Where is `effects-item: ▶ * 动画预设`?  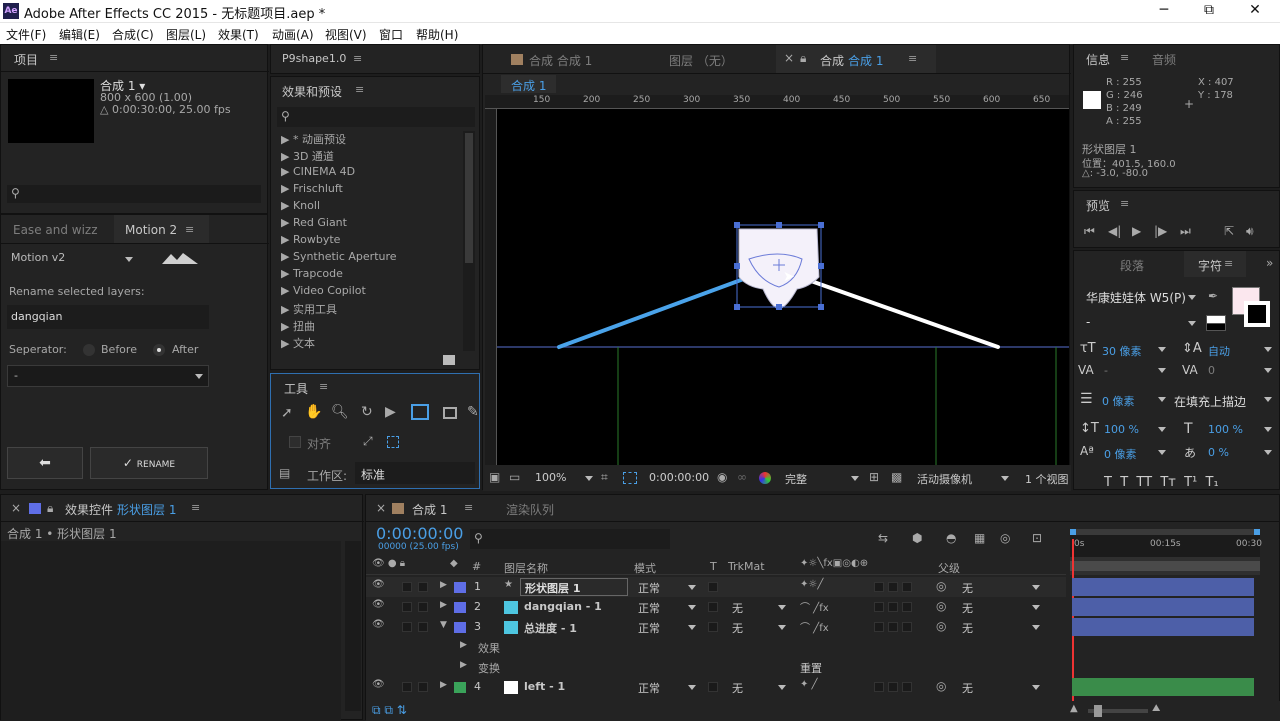 effects-item: ▶ * 动画预设 is located at coordinates (313, 139).